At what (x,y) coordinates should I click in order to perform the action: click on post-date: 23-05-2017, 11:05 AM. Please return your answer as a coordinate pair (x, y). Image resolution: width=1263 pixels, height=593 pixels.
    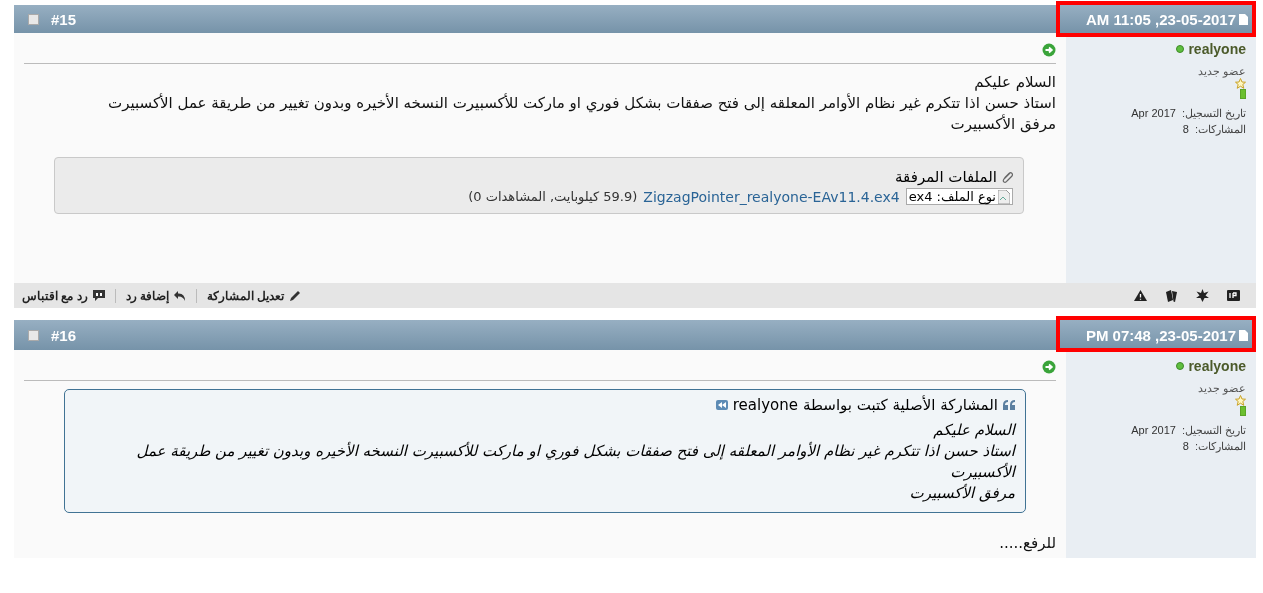
    Looking at the image, I should click on (1166, 19).